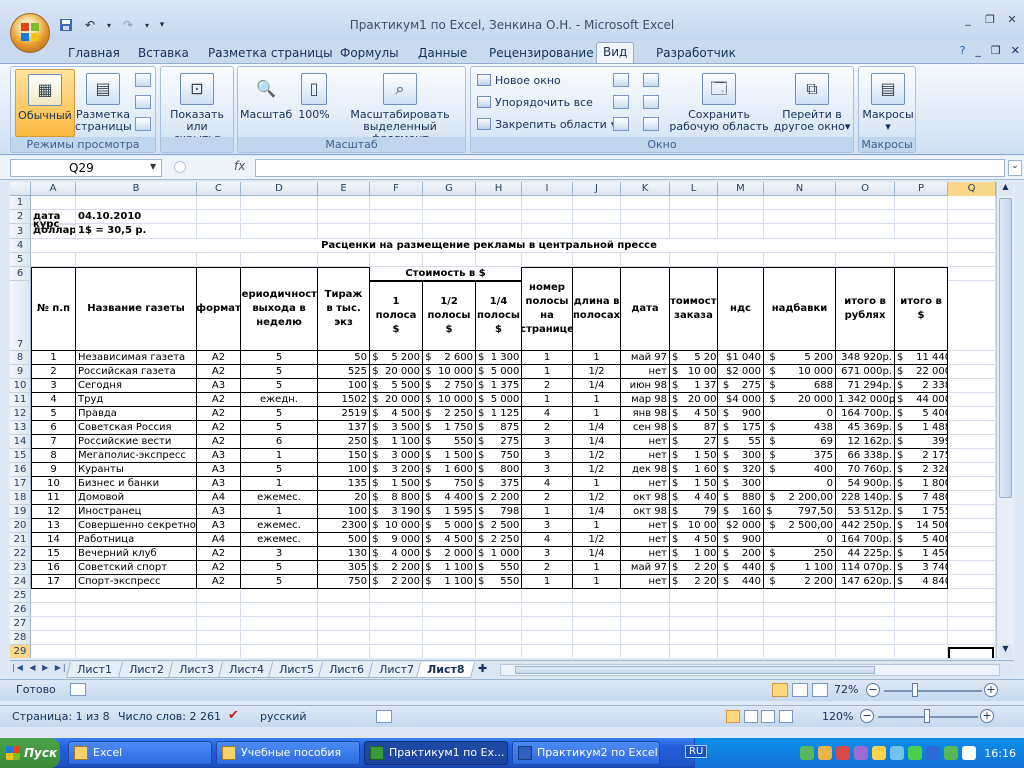 The height and width of the screenshot is (768, 1024). Describe the element at coordinates (136, 582) in the screenshot. I see `cell: Спорт-экспресс` at that location.